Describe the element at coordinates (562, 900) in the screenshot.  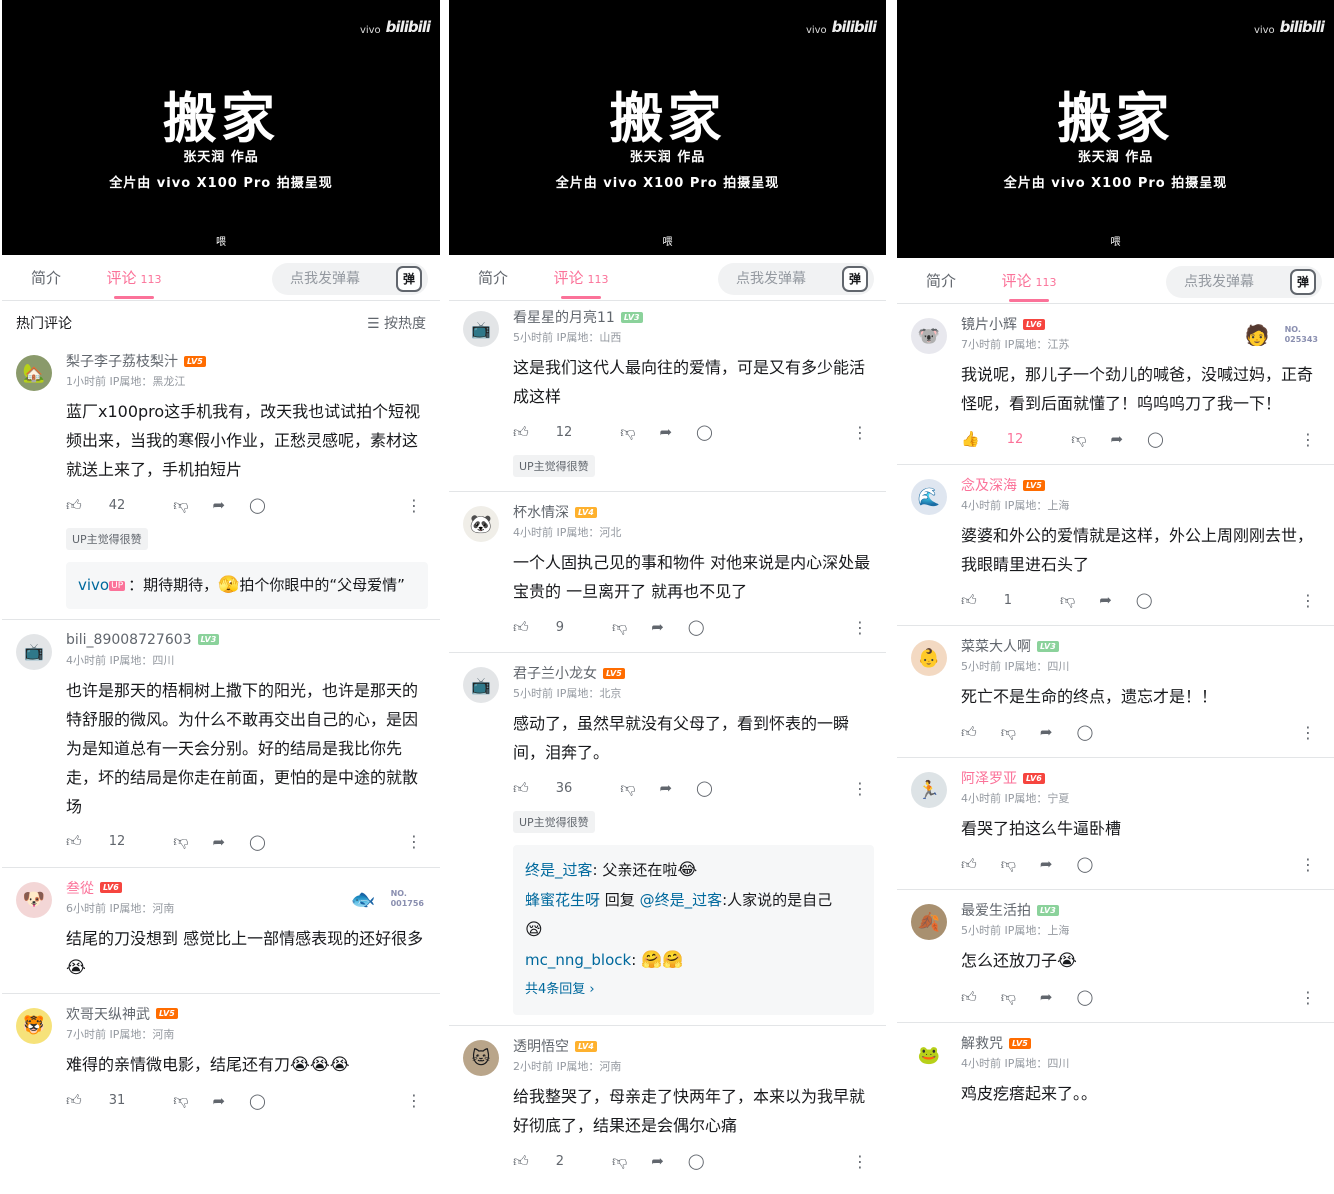
I see `reply-author: 蜂蜜花生呀` at that location.